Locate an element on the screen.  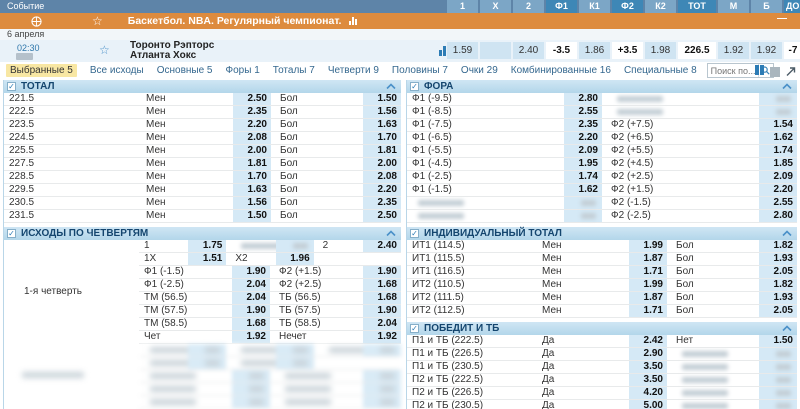
two-column-view-icon is located at coordinates (760, 71).